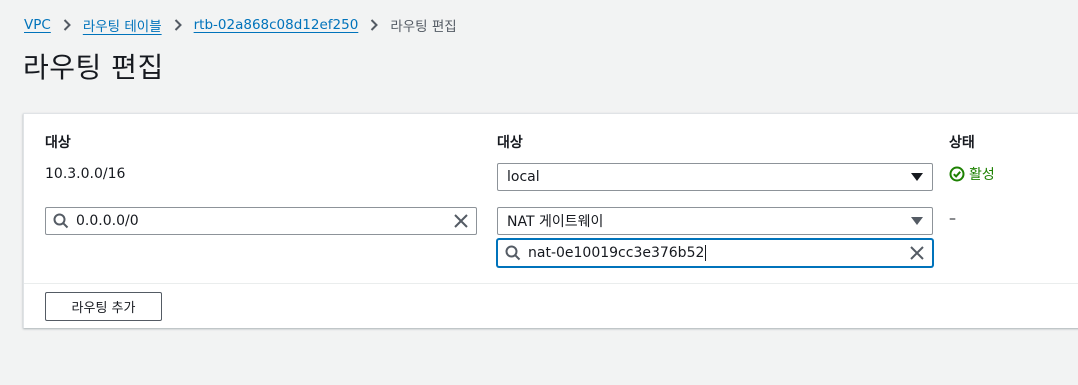  Describe the element at coordinates (952, 219) in the screenshot. I see `route-status-empty: –` at that location.